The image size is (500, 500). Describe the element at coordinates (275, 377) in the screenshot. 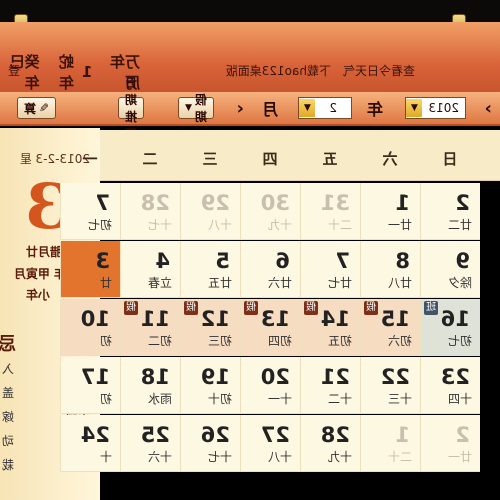

I see `day-number: 20` at that location.